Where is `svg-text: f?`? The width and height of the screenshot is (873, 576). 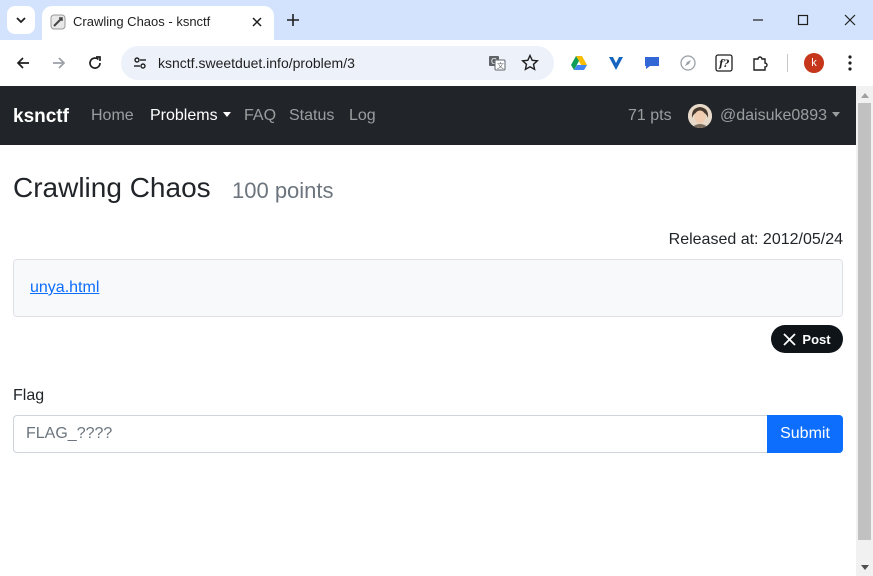
svg-text: f? is located at coordinates (723, 64).